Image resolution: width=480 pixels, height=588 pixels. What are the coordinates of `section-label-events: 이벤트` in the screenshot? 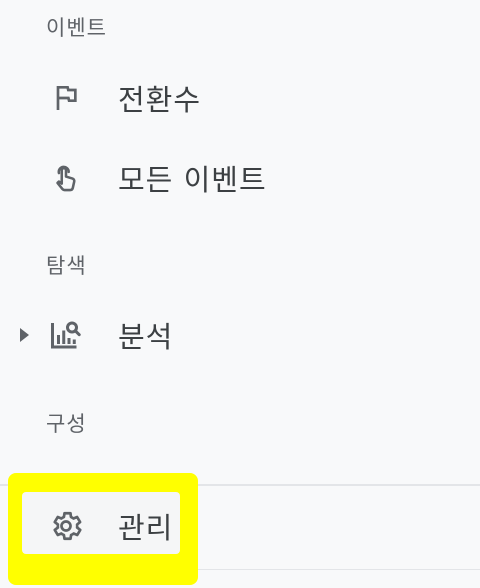 It's located at (76, 28).